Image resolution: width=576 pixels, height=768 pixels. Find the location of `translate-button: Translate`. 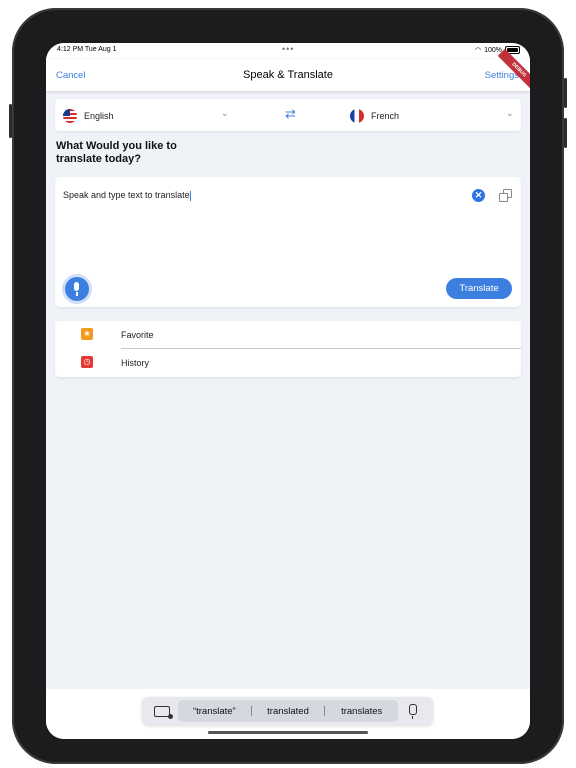

translate-button: Translate is located at coordinates (479, 288).